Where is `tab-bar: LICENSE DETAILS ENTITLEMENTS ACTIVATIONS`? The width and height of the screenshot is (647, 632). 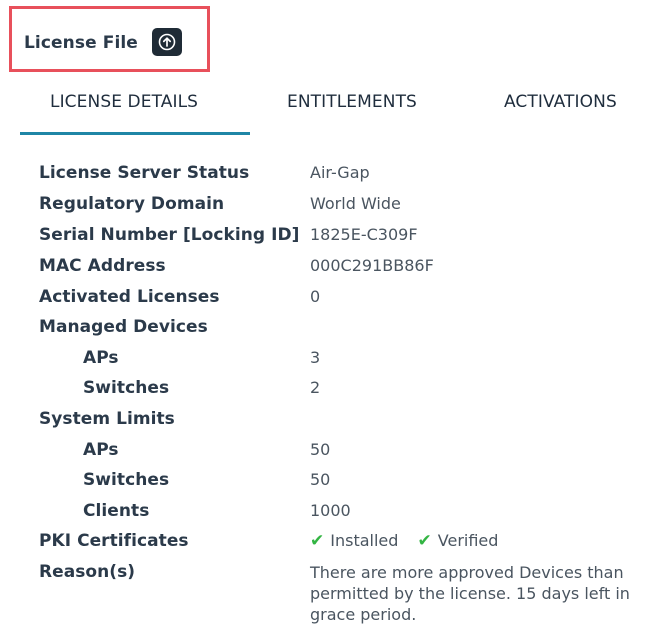 tab-bar: LICENSE DETAILS ENTITLEMENTS ACTIVATIONS is located at coordinates (323, 112).